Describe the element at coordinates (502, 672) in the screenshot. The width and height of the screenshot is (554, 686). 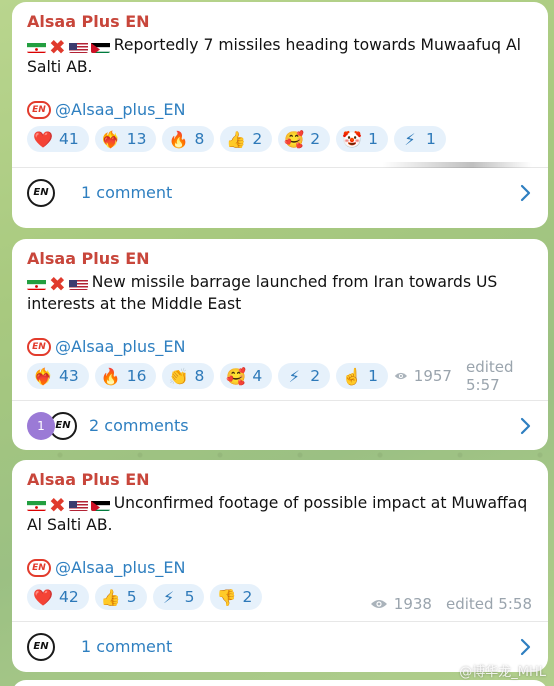
I see `watermark-text: @博华龙_MHL` at that location.